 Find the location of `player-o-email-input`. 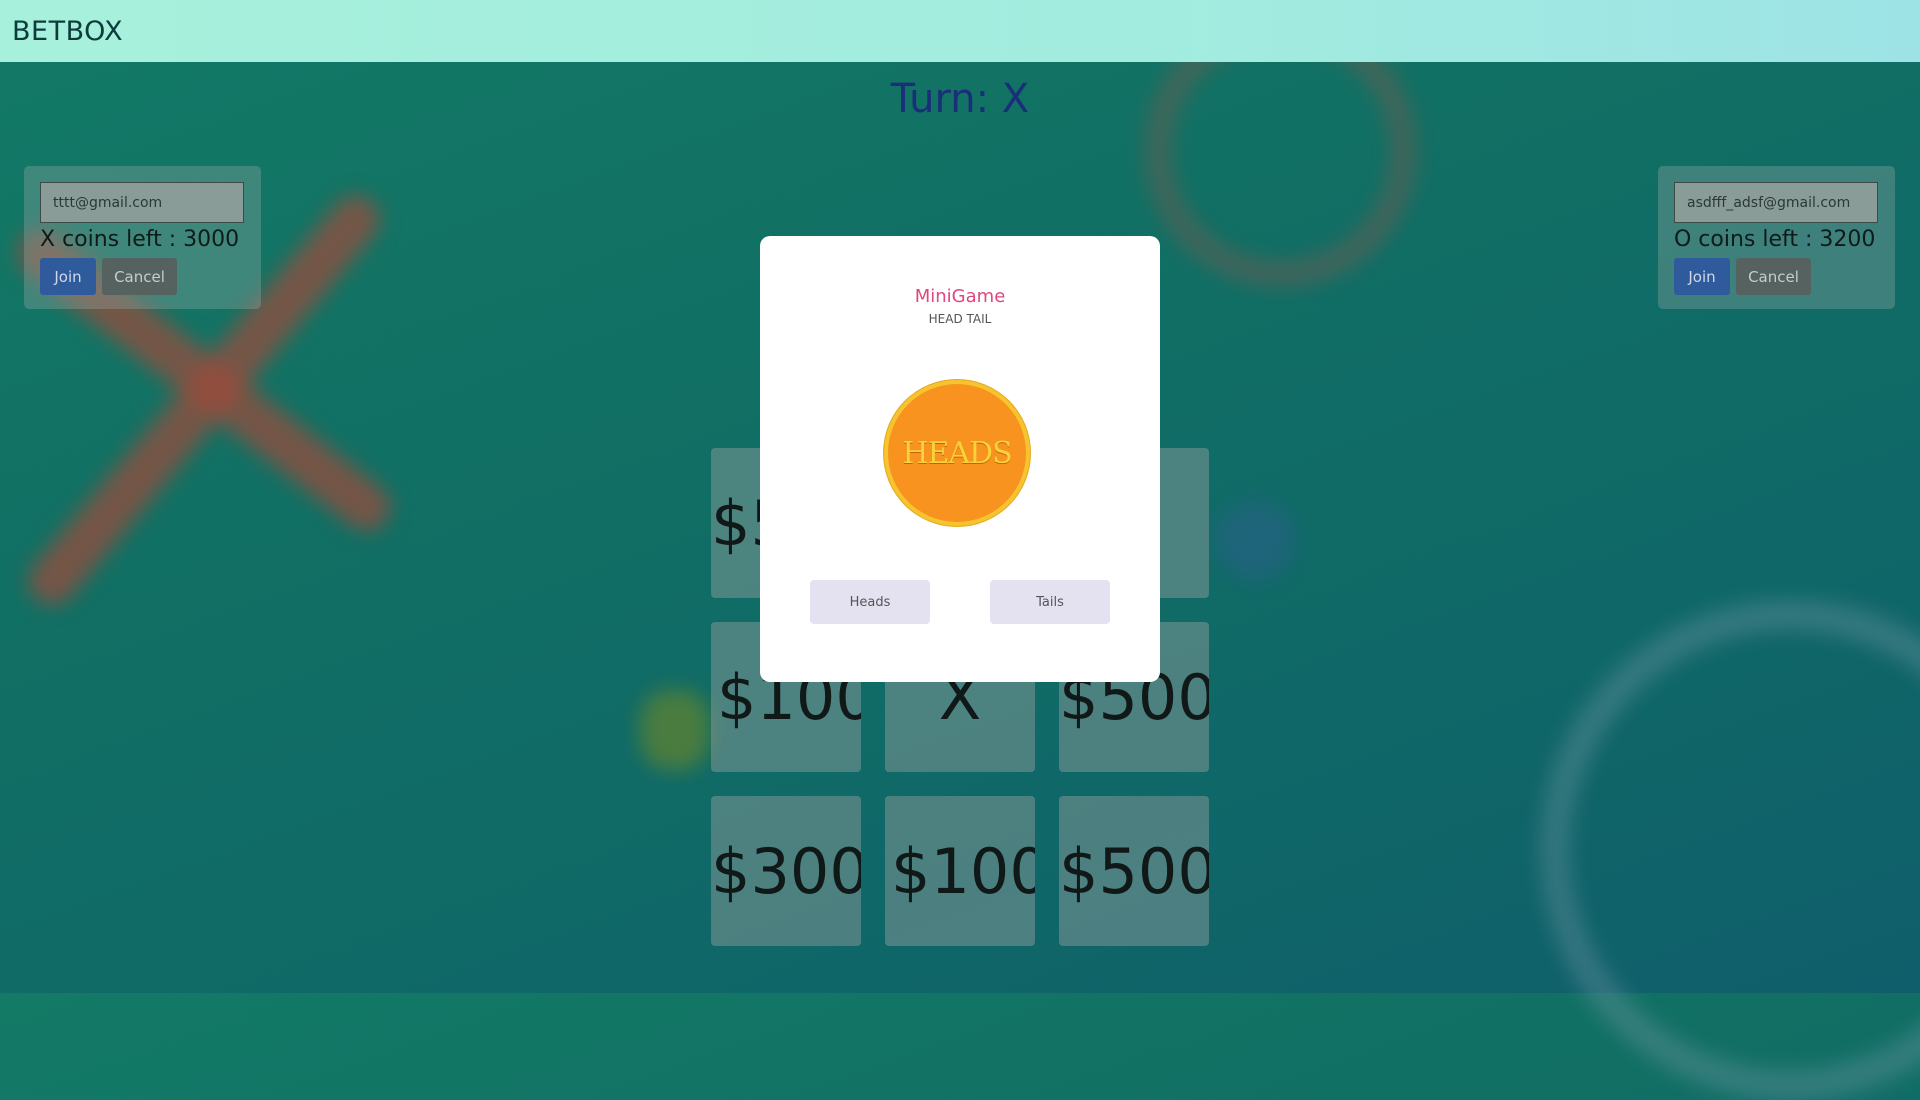

player-o-email-input is located at coordinates (1776, 202).